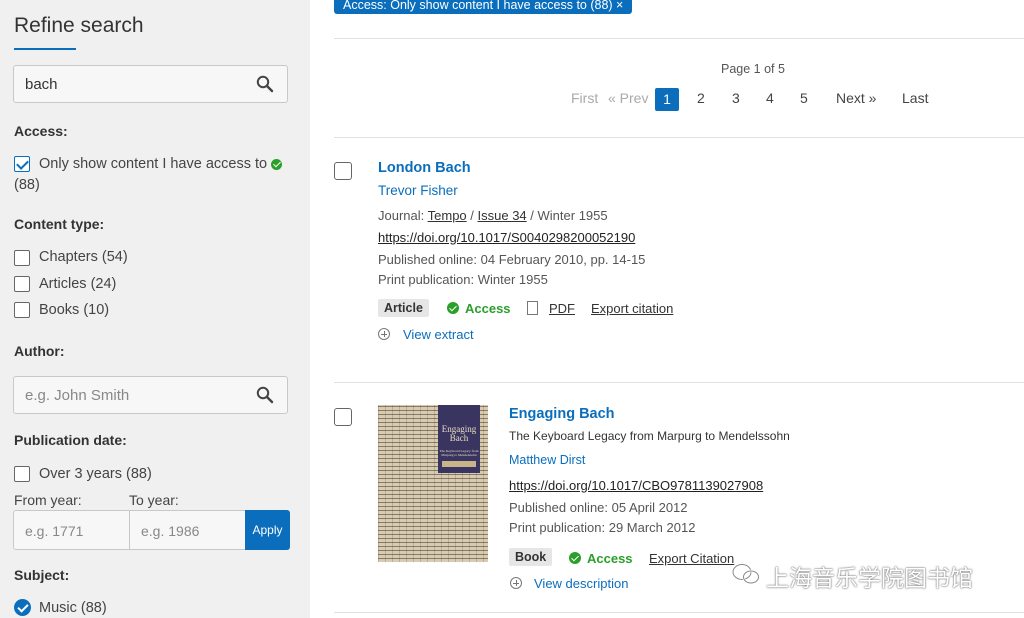 The height and width of the screenshot is (618, 1024). What do you see at coordinates (73, 608) in the screenshot?
I see `music-option-label: Music (88)` at bounding box center [73, 608].